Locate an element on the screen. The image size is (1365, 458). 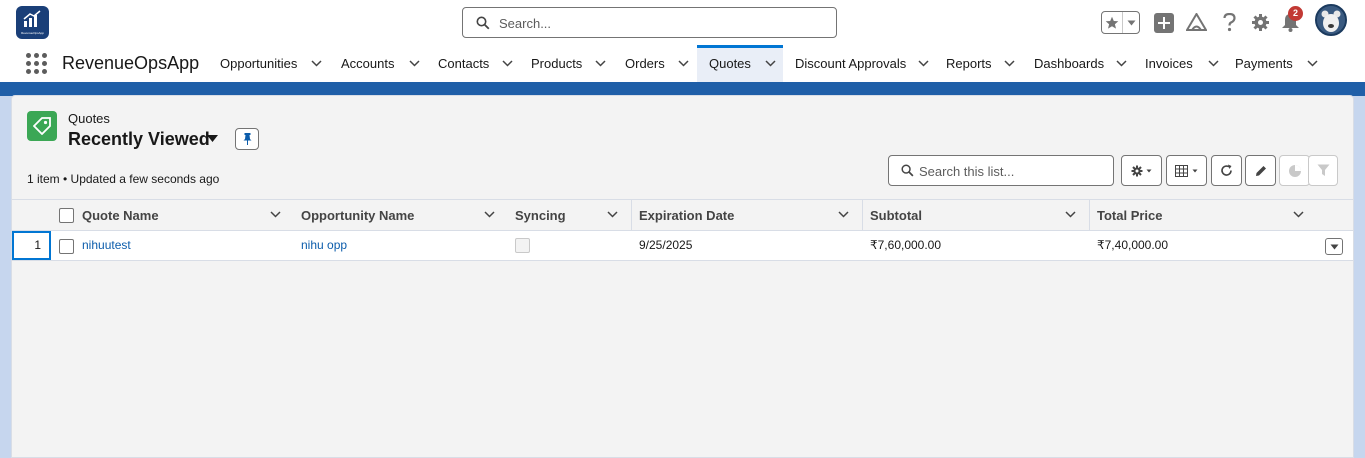
charts-button is located at coordinates (1294, 170).